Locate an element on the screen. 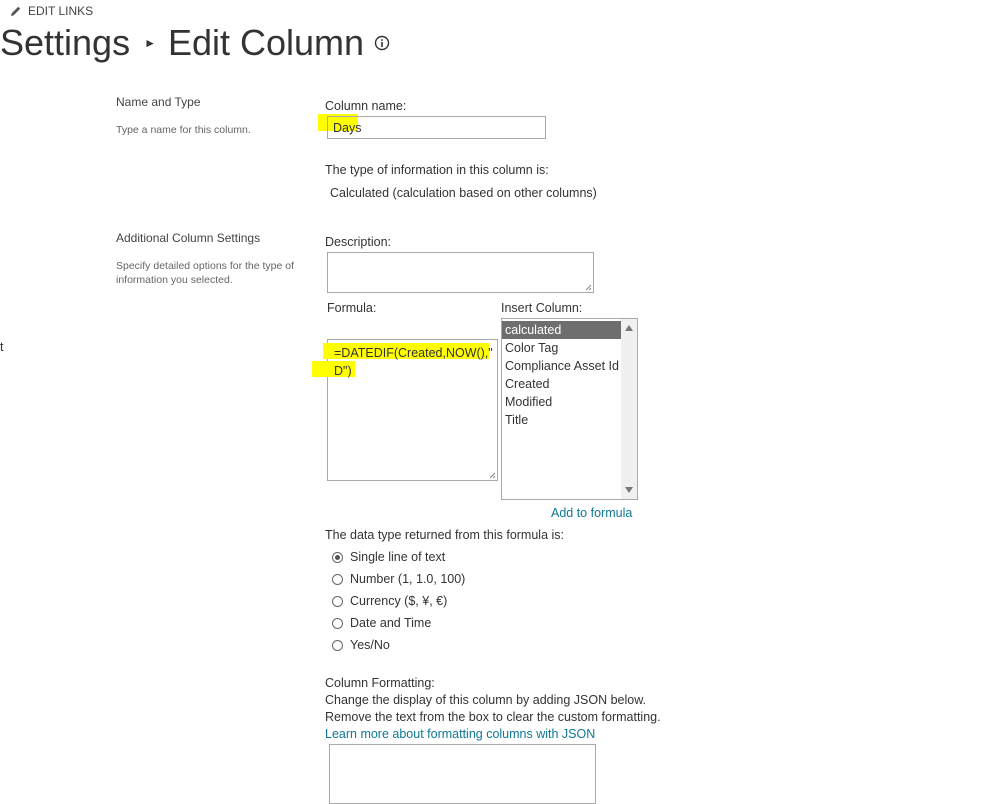 The image size is (988, 804). description-label: Description: is located at coordinates (358, 242).